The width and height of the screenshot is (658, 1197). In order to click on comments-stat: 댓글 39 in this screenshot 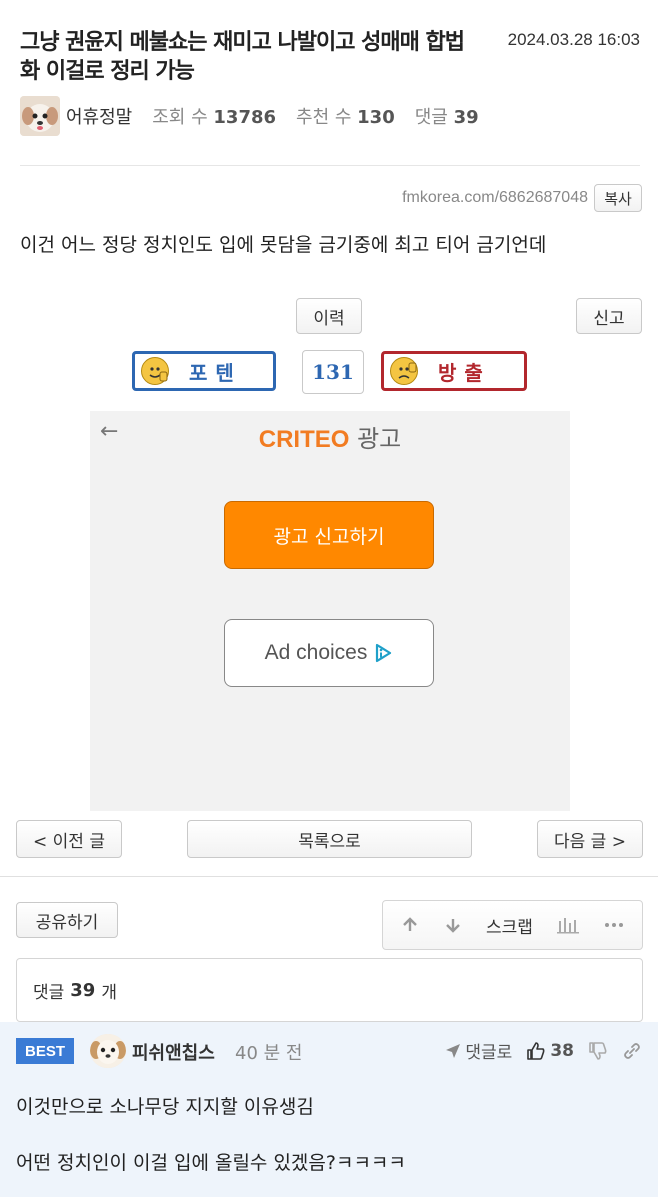, I will do `click(447, 116)`.